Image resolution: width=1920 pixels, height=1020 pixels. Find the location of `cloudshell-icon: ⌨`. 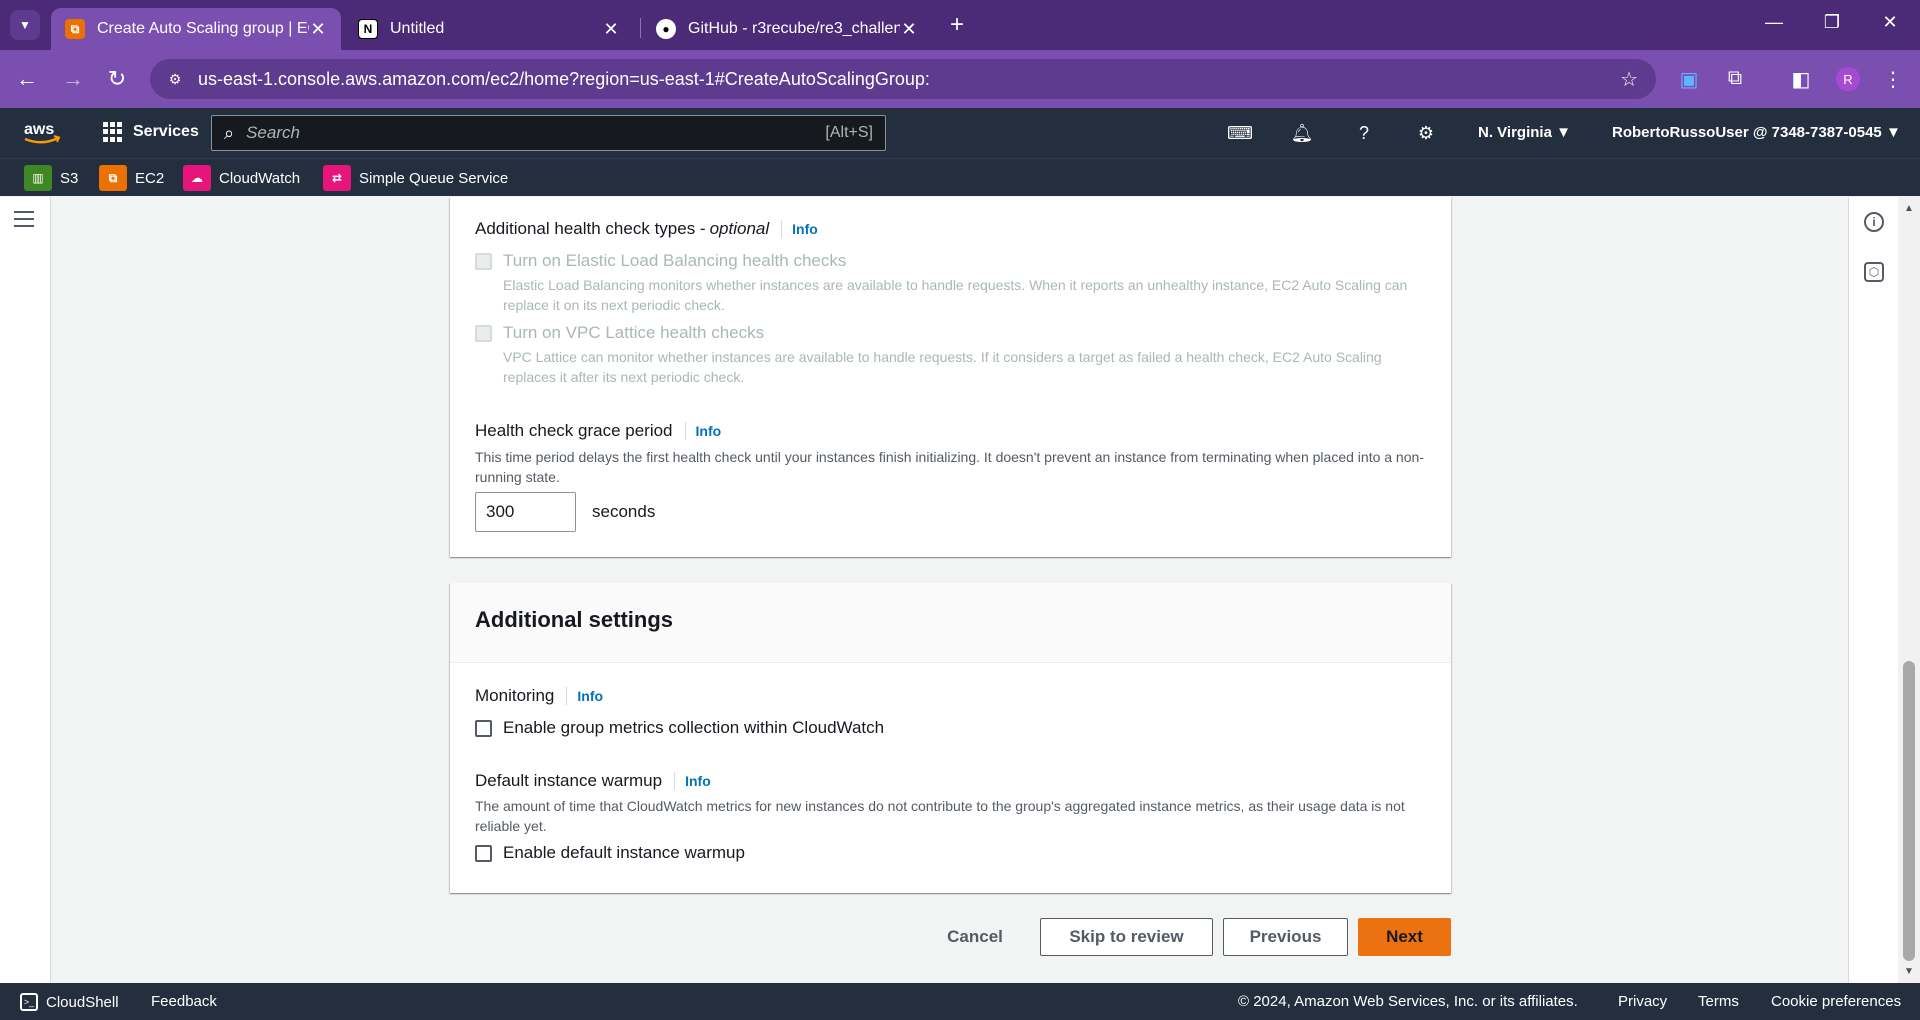

cloudshell-icon: ⌨ is located at coordinates (1240, 133).